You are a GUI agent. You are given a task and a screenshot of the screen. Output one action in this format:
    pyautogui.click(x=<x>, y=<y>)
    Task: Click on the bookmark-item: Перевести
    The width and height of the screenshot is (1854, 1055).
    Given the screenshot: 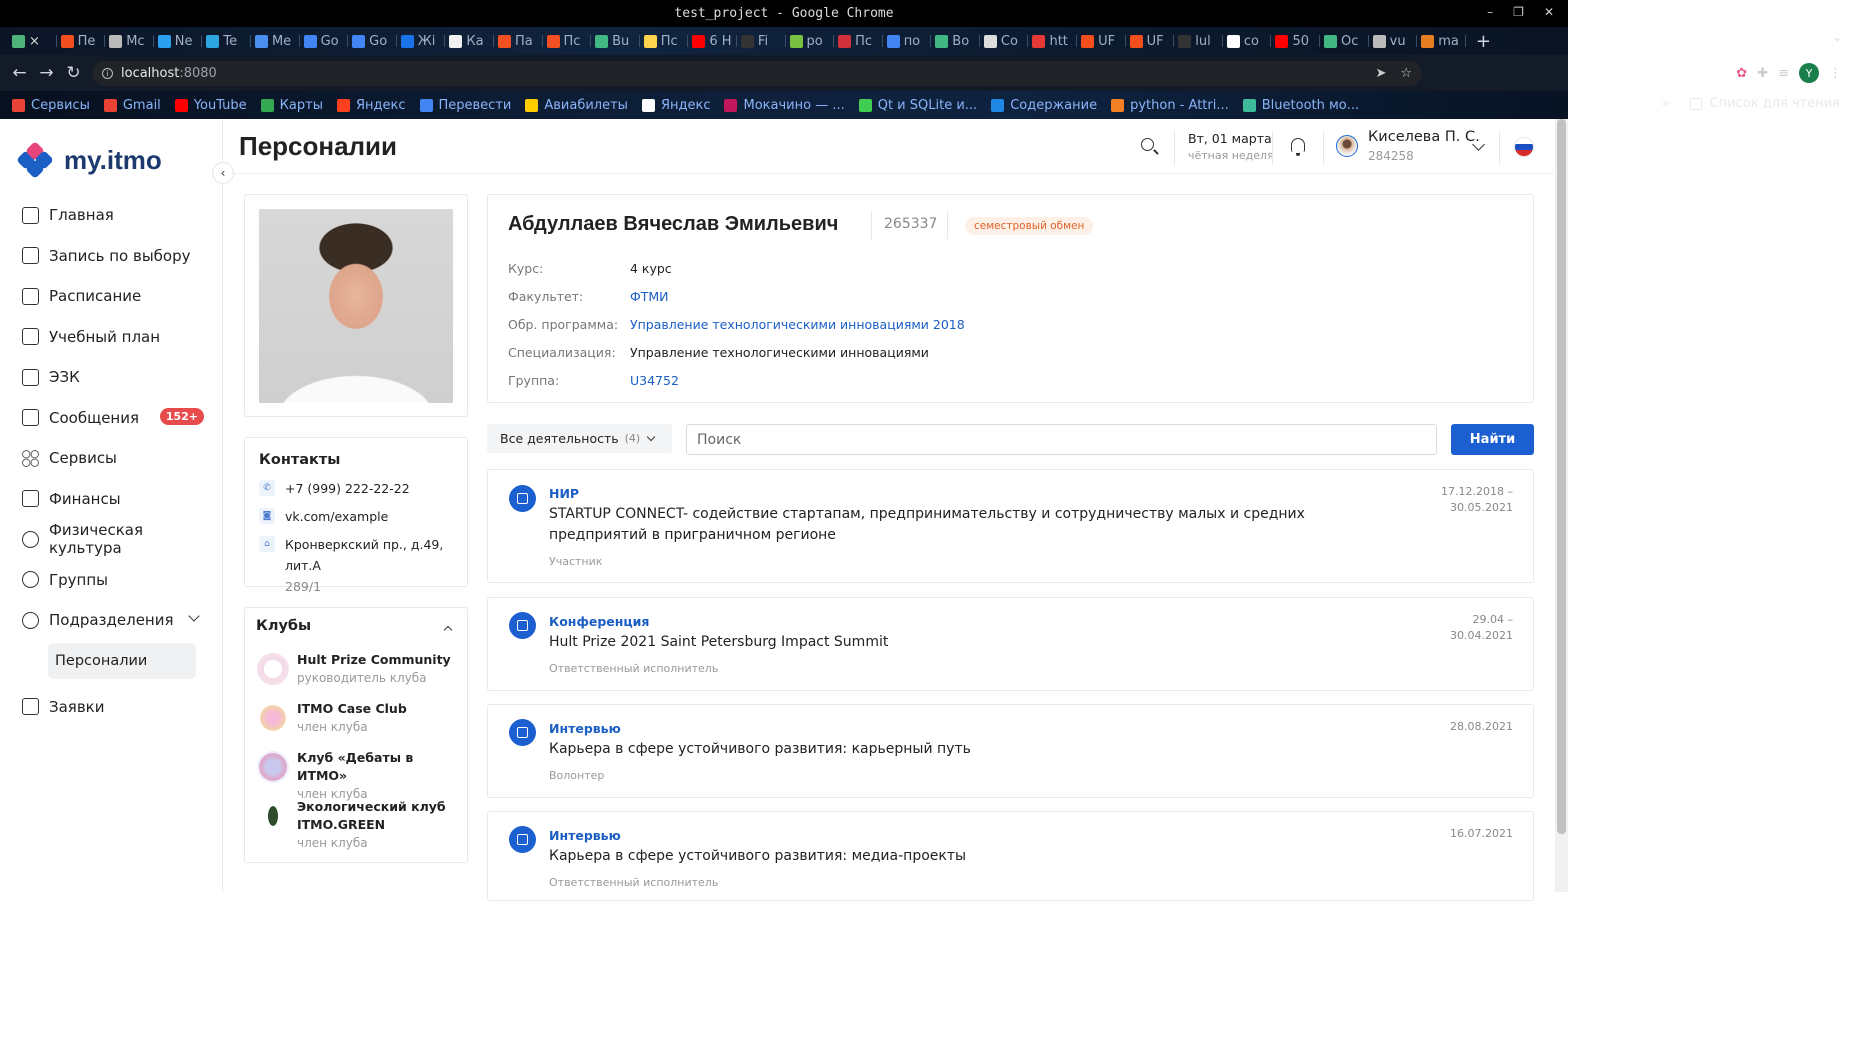 What is the action you would take?
    pyautogui.click(x=472, y=105)
    